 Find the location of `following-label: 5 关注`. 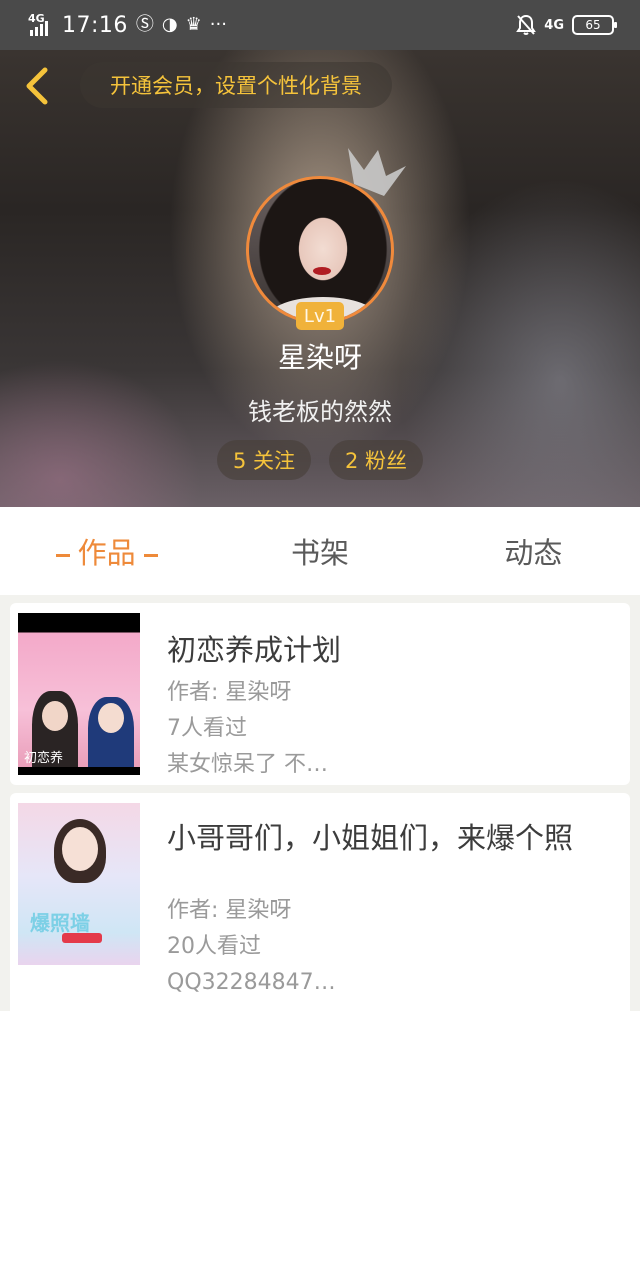

following-label: 5 关注 is located at coordinates (263, 461).